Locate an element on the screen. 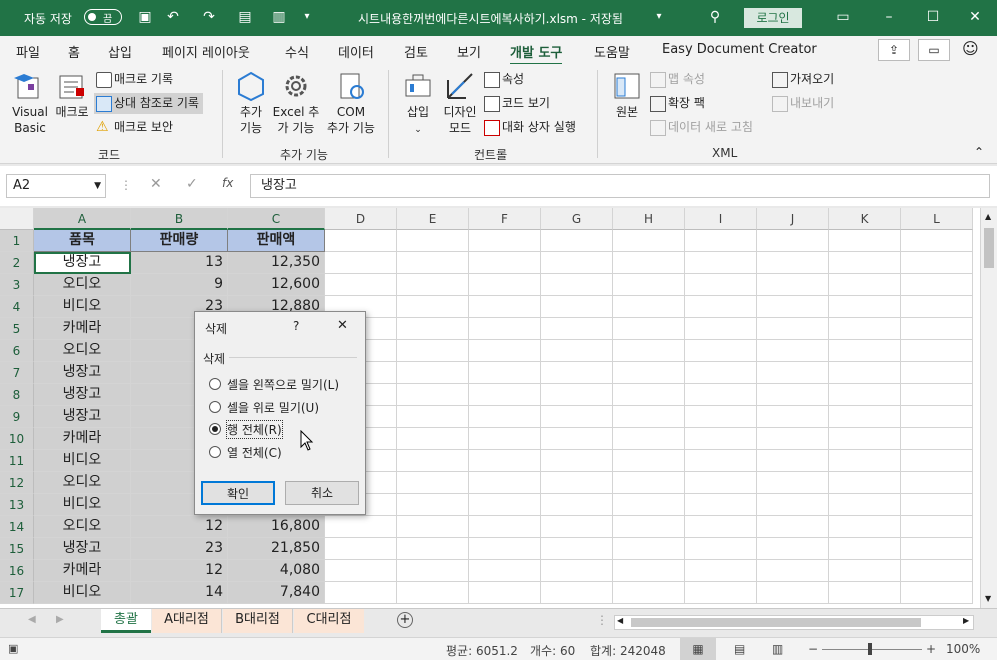 The image size is (997, 660). column-header-j: J is located at coordinates (793, 219).